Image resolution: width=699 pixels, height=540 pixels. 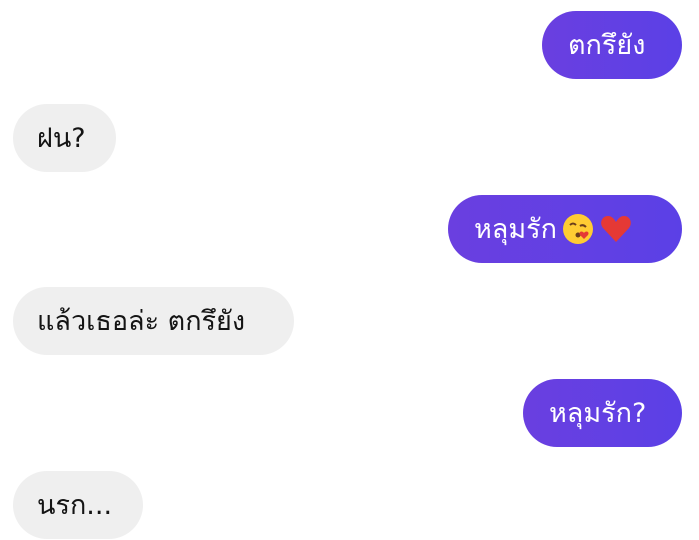 I want to click on message-text: ฝน?, so click(x=61, y=138).